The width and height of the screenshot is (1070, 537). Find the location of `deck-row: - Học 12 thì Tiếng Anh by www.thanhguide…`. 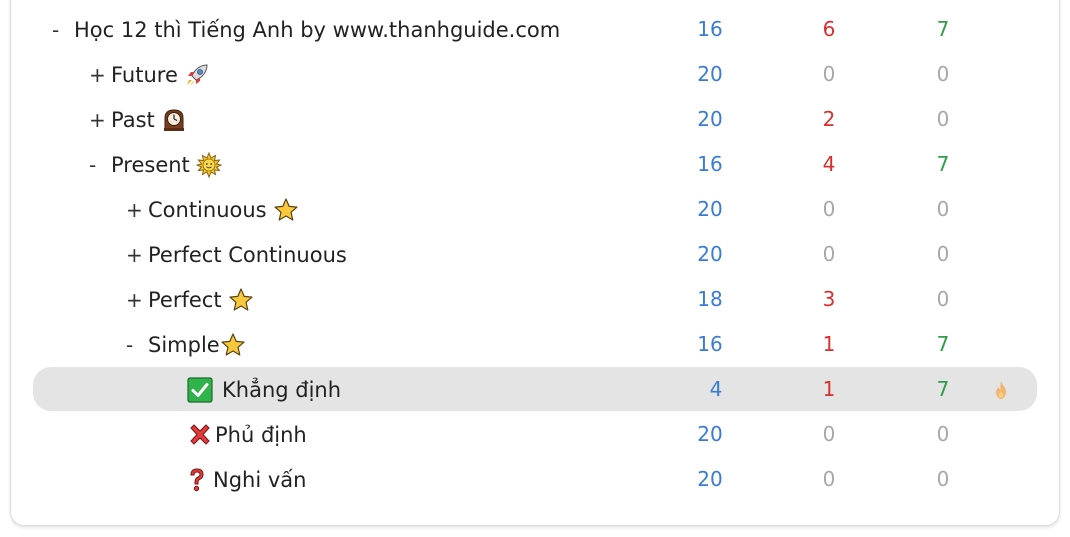

deck-row: - Học 12 thì Tiếng Anh by www.thanhguide… is located at coordinates (535, 29).